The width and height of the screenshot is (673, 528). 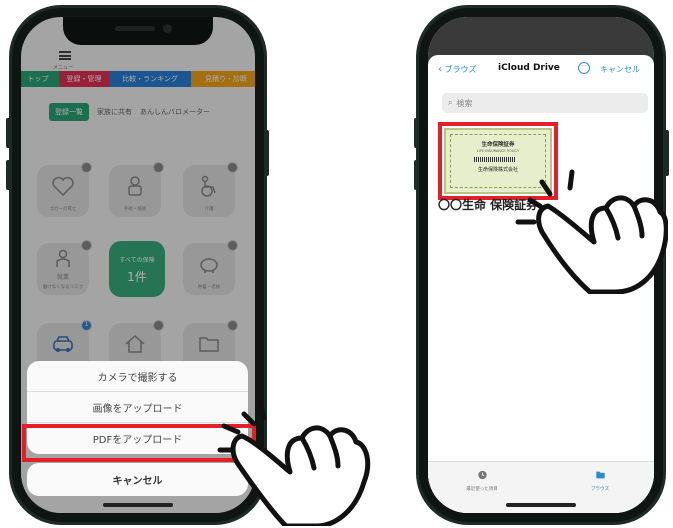 I want to click on back-label: ブラウズ, so click(x=460, y=69).